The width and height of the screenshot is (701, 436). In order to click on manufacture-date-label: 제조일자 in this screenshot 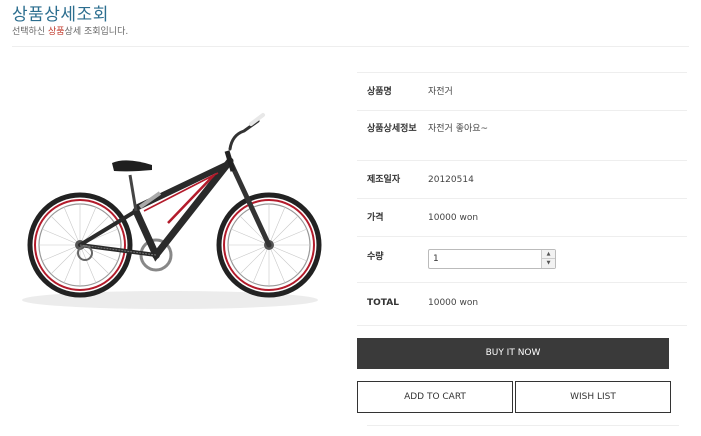, I will do `click(384, 180)`.